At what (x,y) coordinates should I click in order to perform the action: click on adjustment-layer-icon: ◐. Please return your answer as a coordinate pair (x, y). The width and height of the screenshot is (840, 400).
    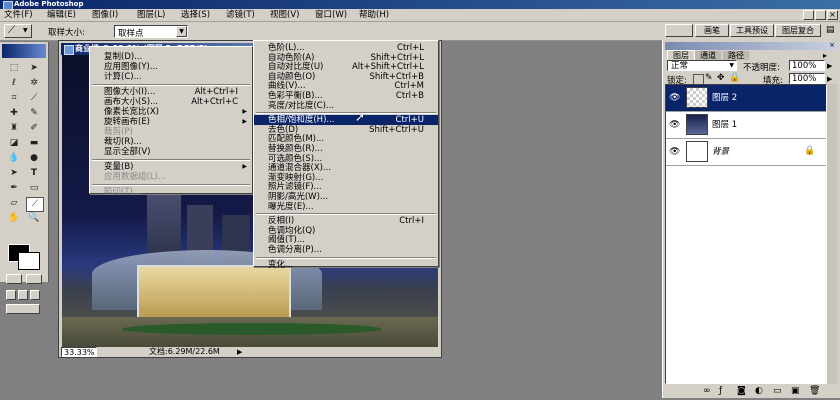
    Looking at the image, I should click on (759, 391).